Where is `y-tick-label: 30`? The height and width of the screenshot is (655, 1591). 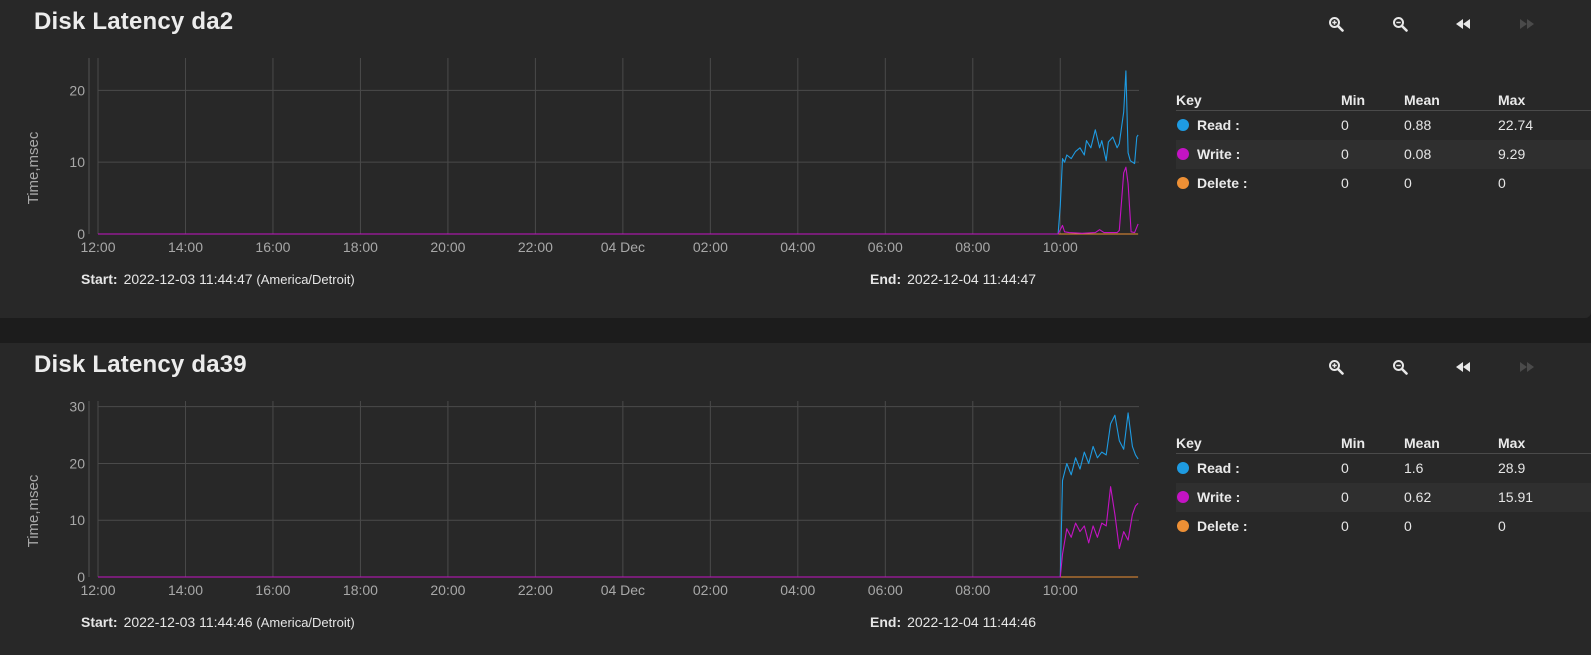
y-tick-label: 30 is located at coordinates (77, 407).